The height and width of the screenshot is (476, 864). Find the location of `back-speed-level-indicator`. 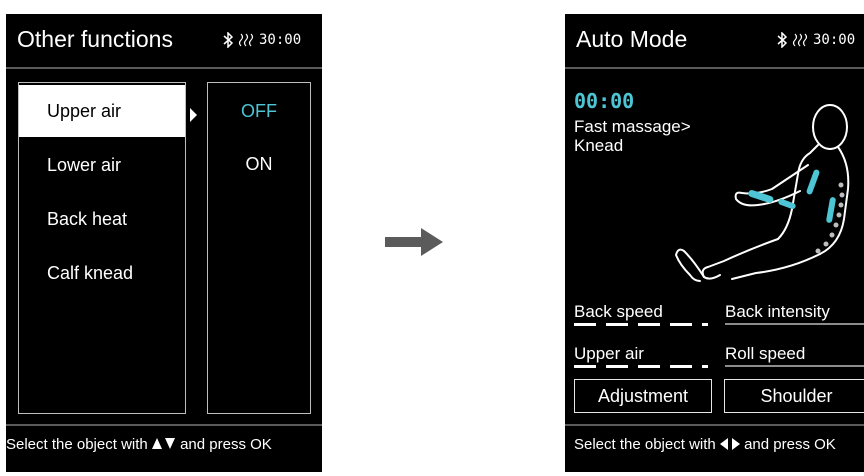

back-speed-level-indicator is located at coordinates (641, 324).